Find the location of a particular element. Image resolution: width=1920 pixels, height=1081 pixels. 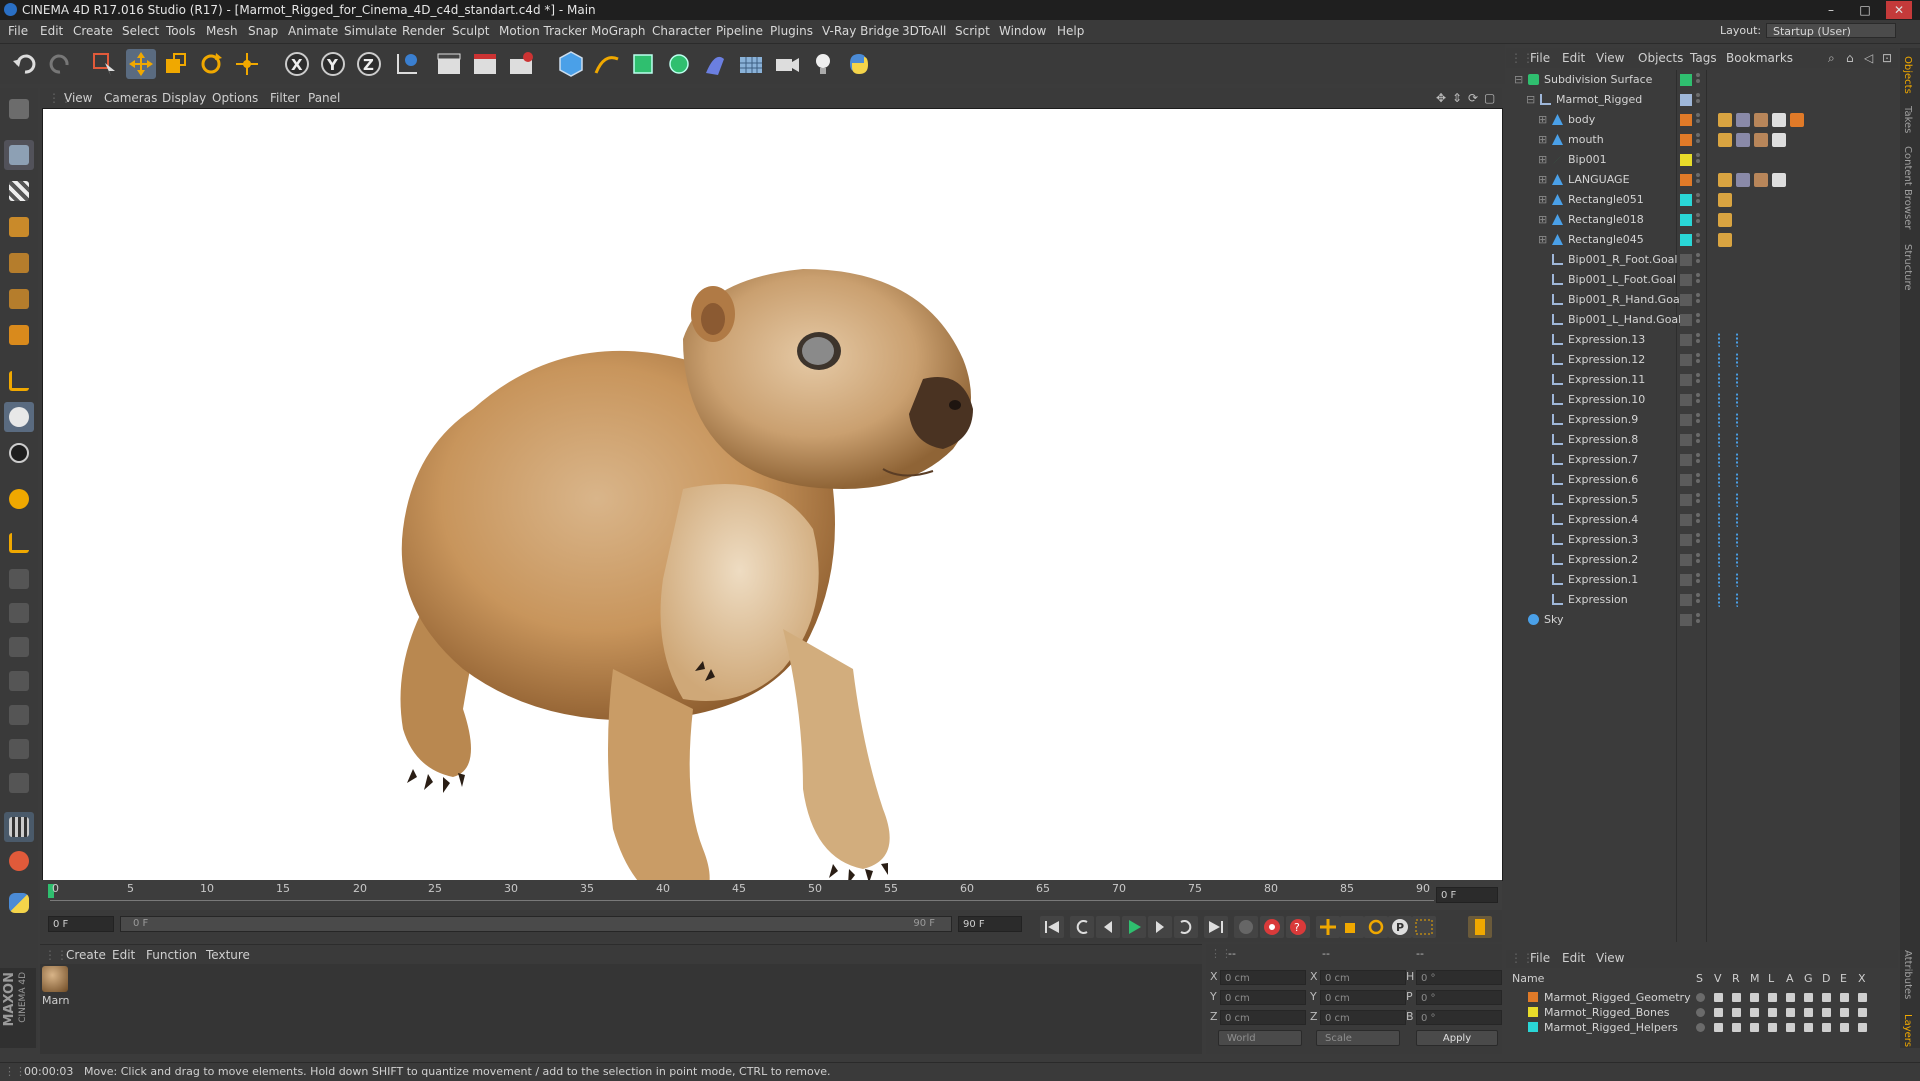

object-row: Bip001_L_Hand.Goal is located at coordinates (1702, 320).